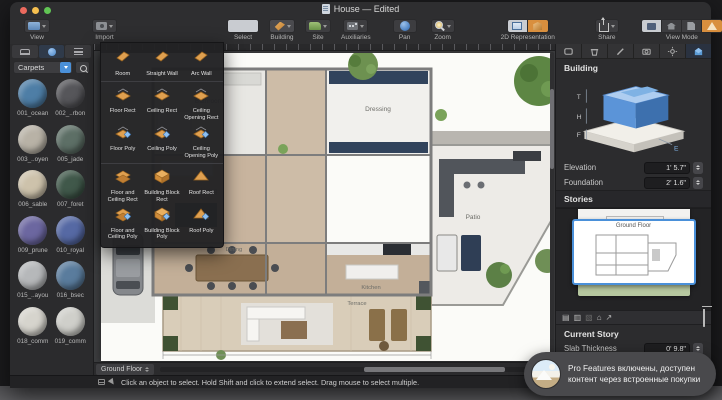 The image size is (722, 400). Describe the element at coordinates (201, 62) in the screenshot. I see `menu-item-arc-wall: Arc Wall` at that location.